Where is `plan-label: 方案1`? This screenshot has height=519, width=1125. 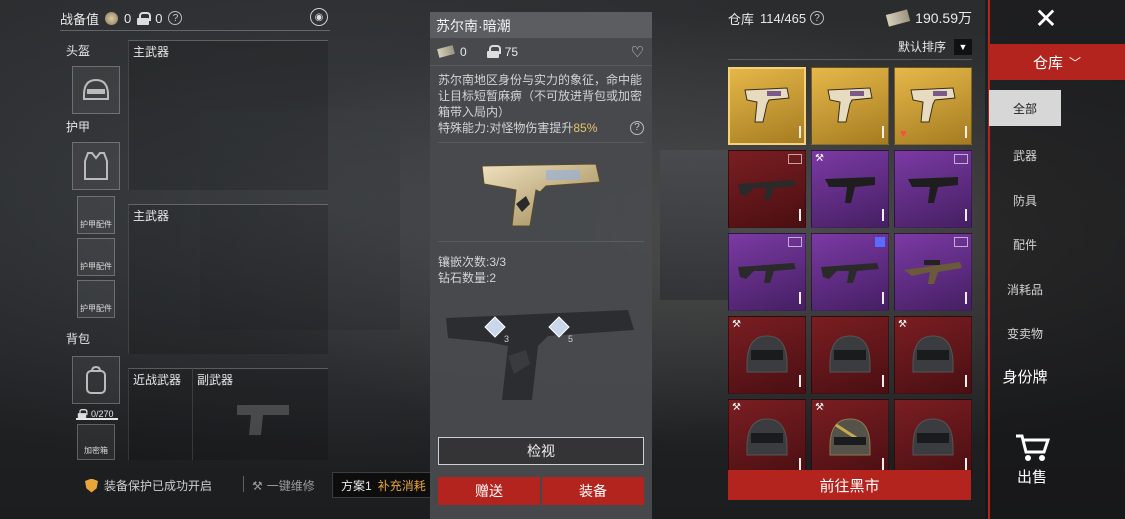
plan-label: 方案1 is located at coordinates (356, 485).